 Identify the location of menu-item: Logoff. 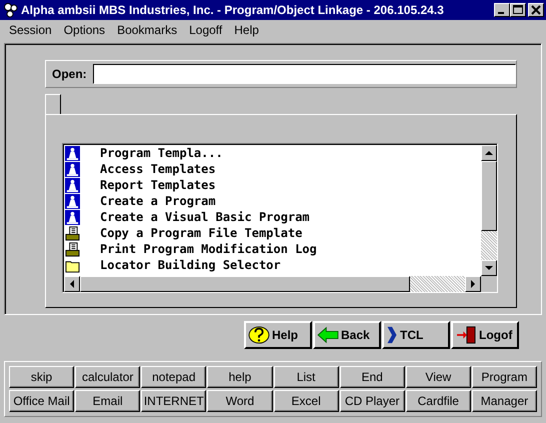
(206, 30).